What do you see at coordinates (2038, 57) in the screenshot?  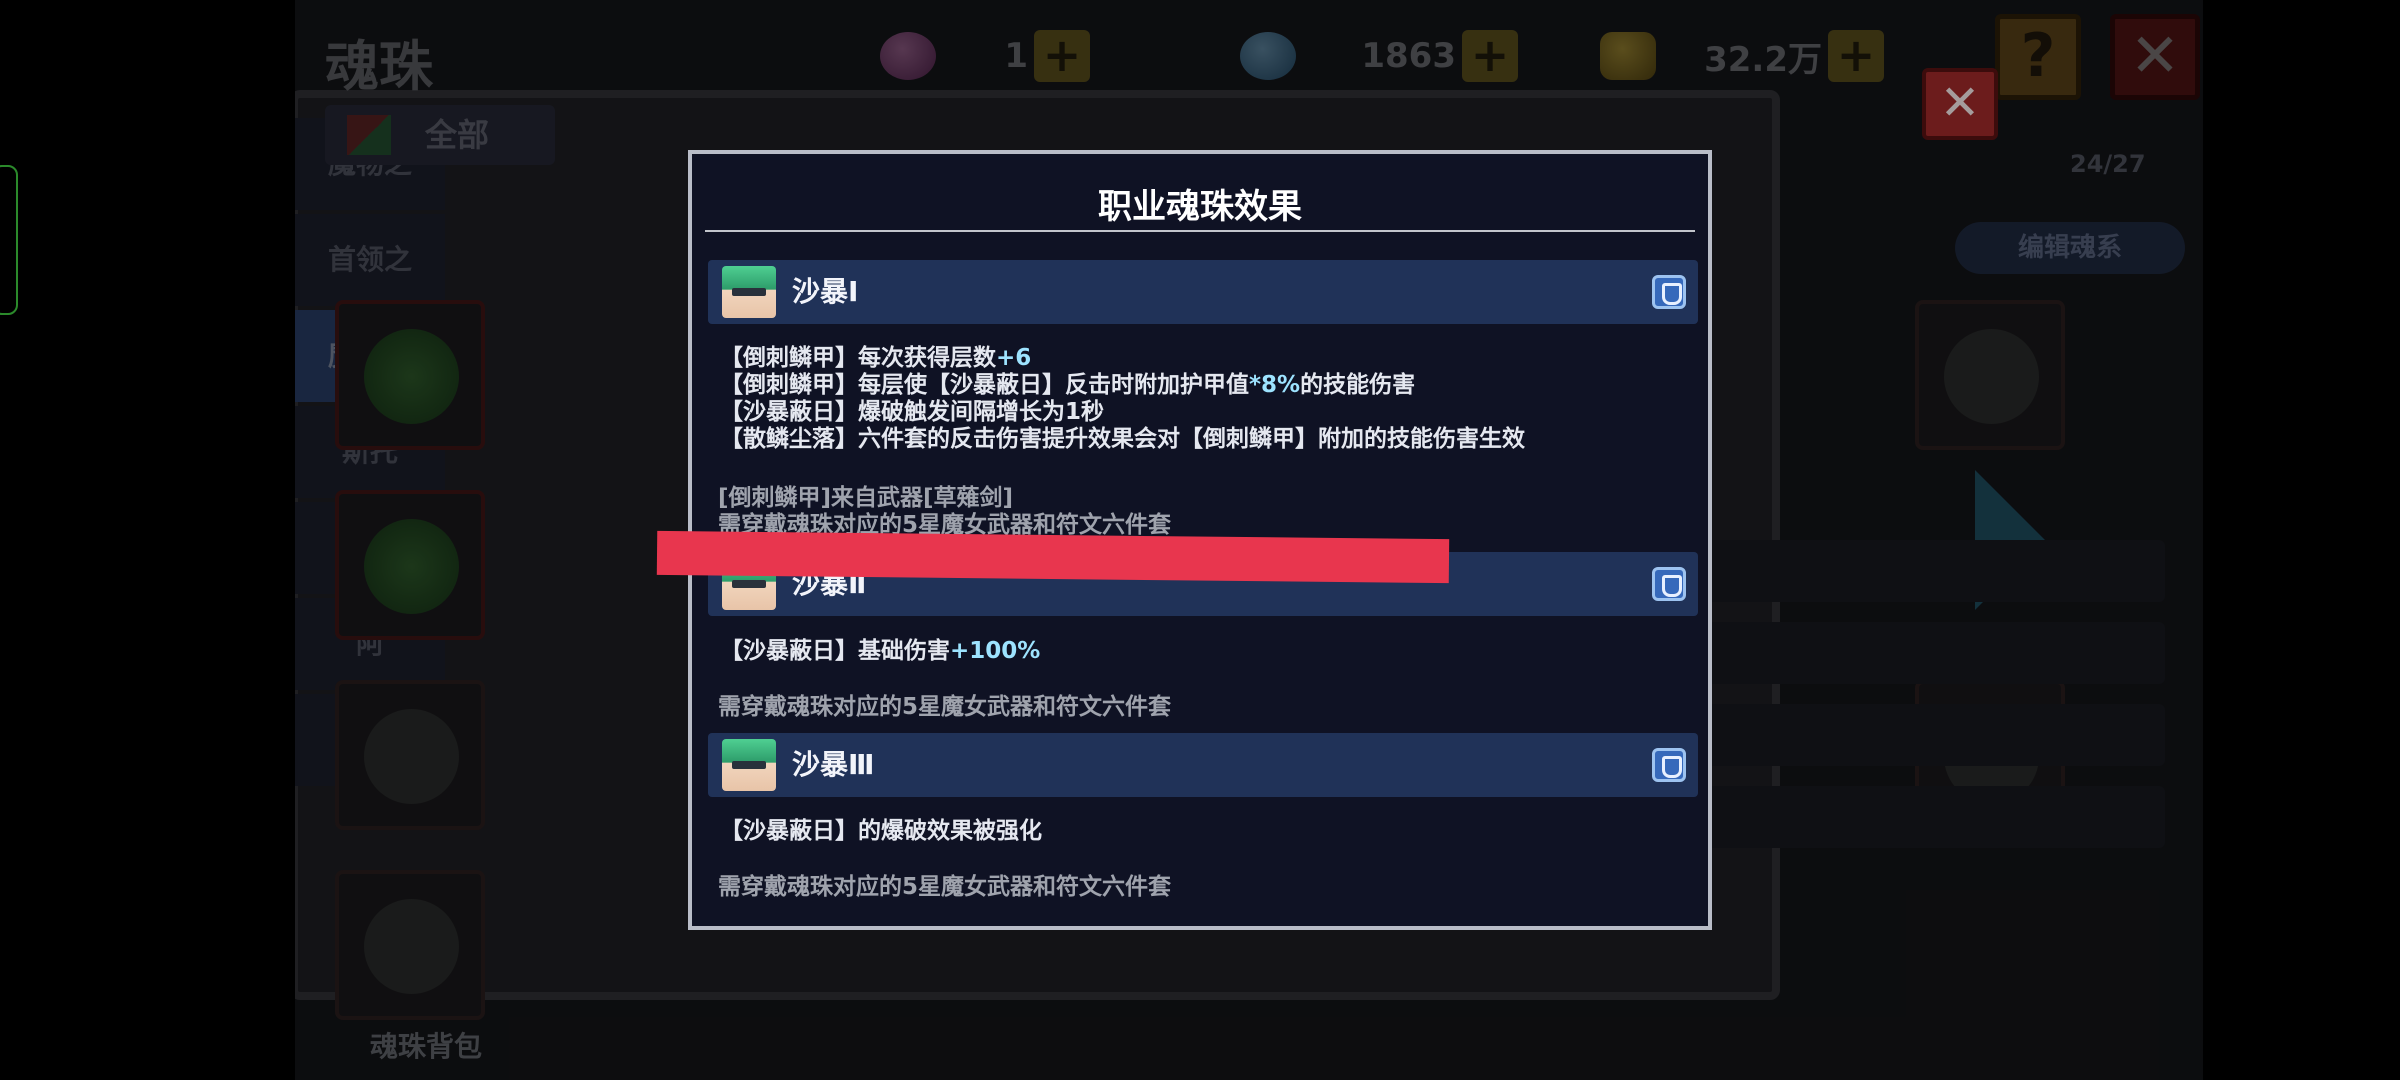 I see `help-button: ?` at bounding box center [2038, 57].